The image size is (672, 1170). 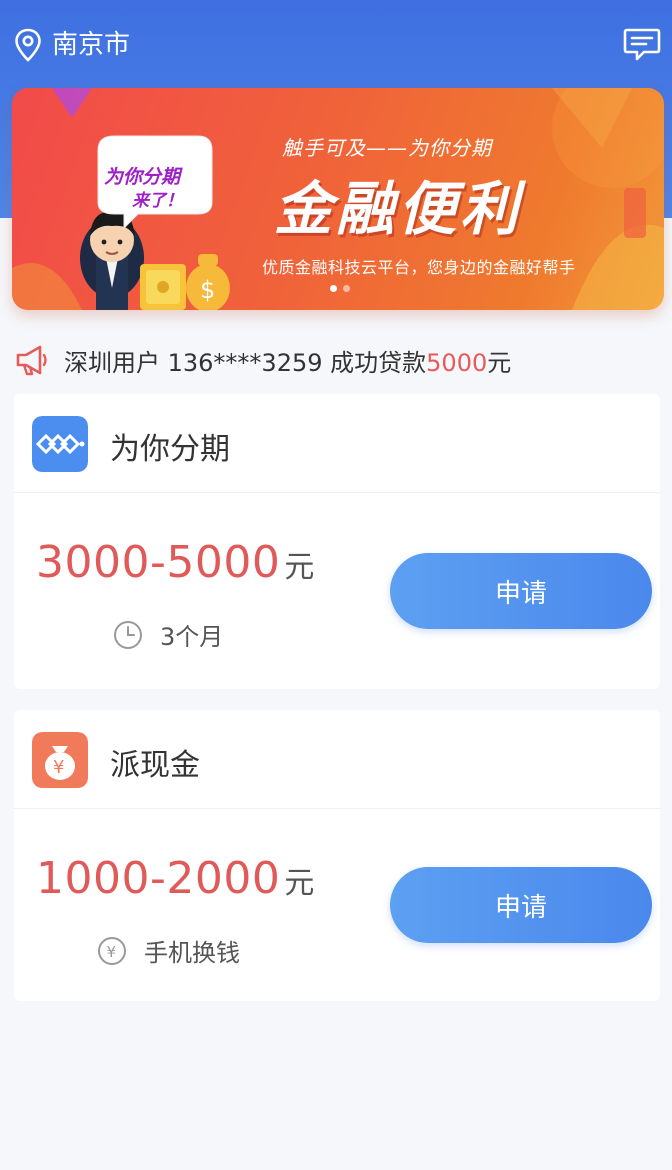 I want to click on weinifenqi-logo-icon, so click(x=60, y=444).